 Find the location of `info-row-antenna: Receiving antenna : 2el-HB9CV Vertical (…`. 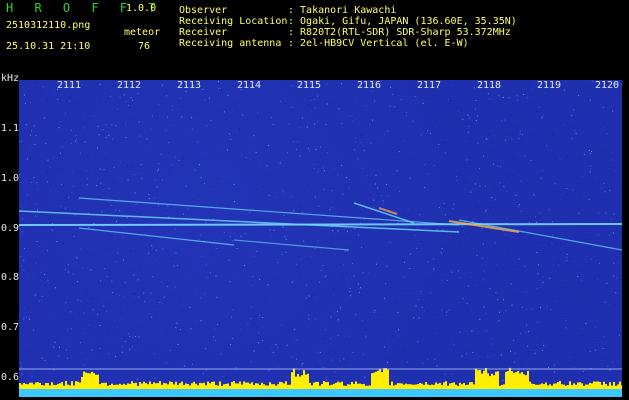

info-row-antenna: Receiving antenna : 2el-HB9CV Vertical (… is located at coordinates (348, 43).